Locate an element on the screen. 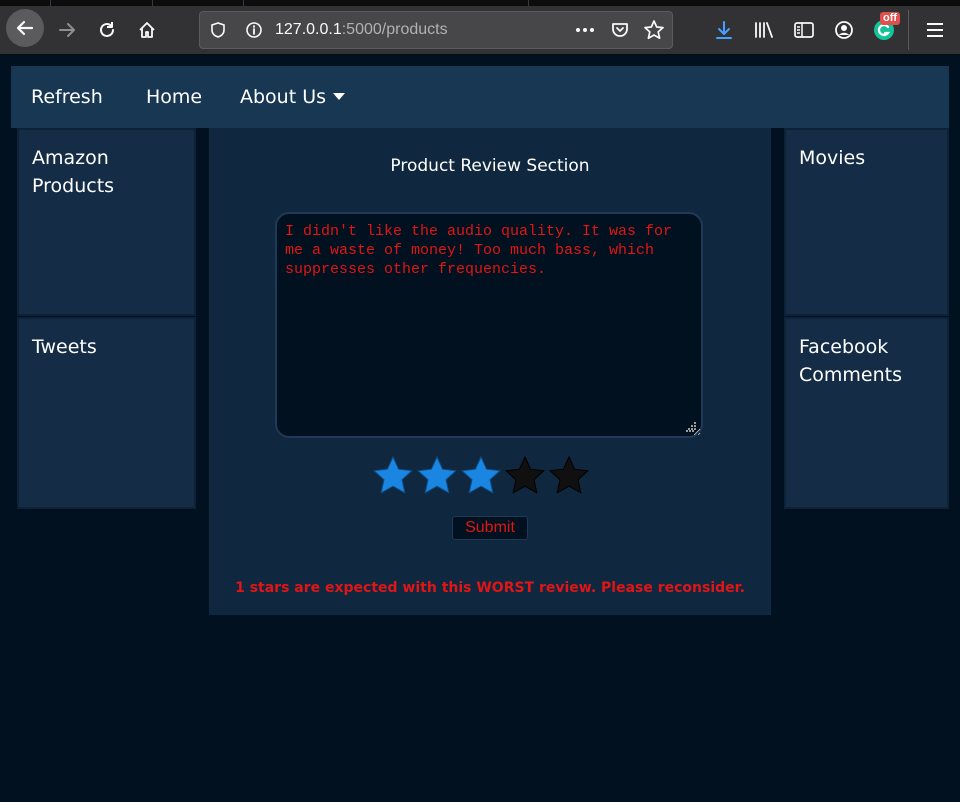 This screenshot has width=960, height=802. forward-arrow-icon is located at coordinates (67, 30).